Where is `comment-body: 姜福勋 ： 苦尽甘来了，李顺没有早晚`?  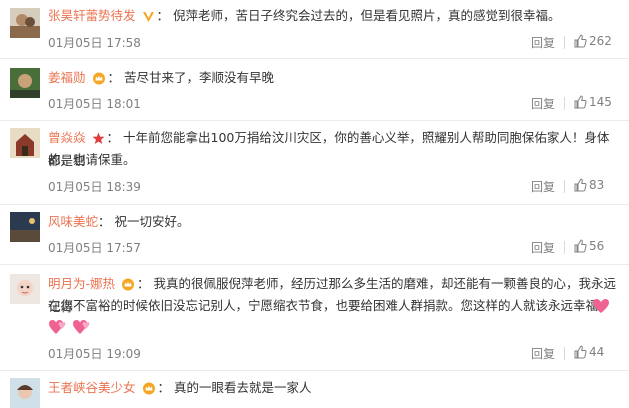 comment-body: 姜福勋 ： 苦尽甘来了，李顺没有早晚 is located at coordinates (332, 79).